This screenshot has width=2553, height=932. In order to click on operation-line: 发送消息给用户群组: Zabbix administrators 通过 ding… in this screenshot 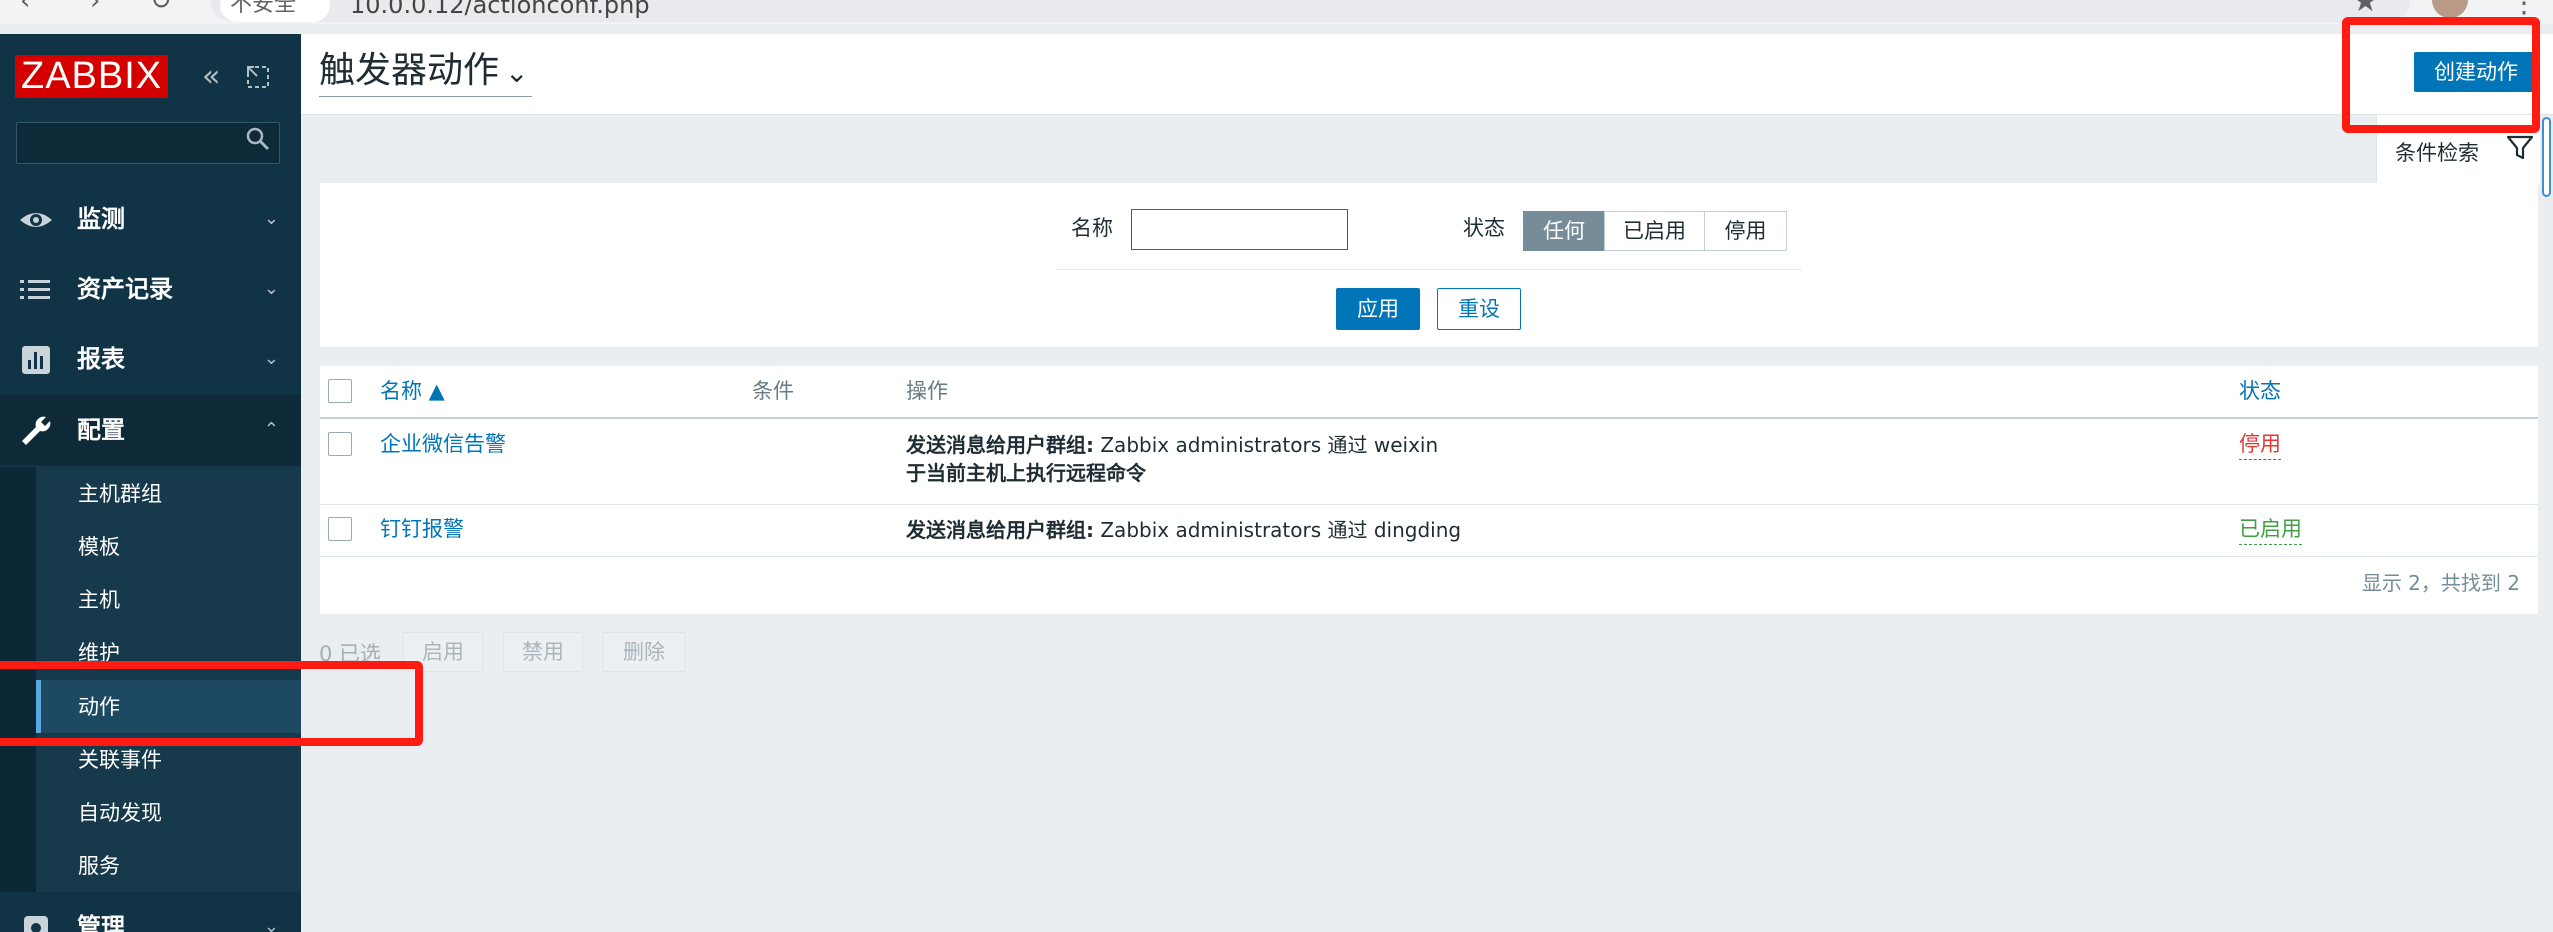, I will do `click(1183, 530)`.